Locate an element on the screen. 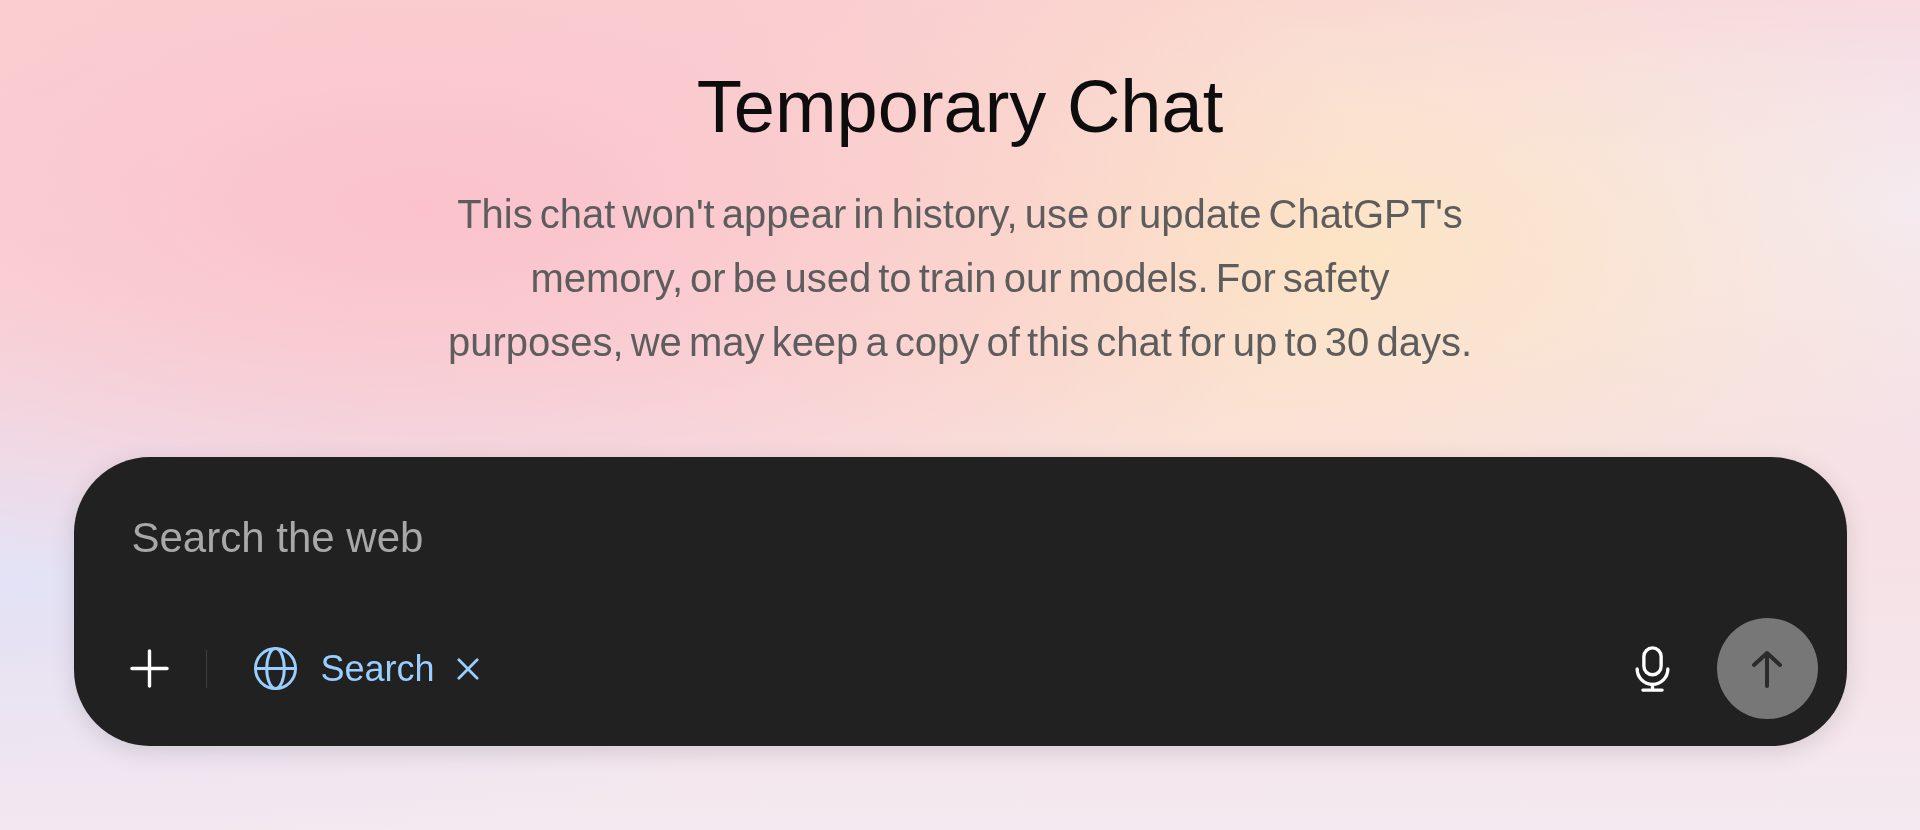 This screenshot has height=830, width=1920. remove-tool-button is located at coordinates (467, 668).